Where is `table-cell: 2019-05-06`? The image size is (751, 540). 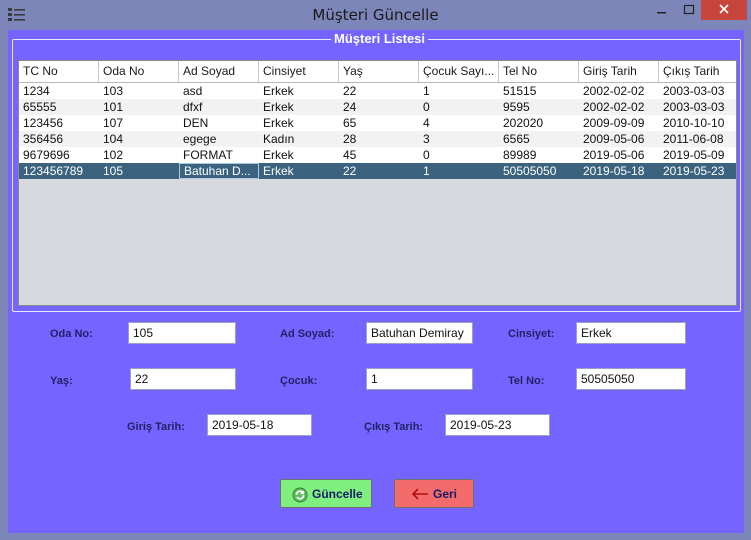 table-cell: 2019-05-06 is located at coordinates (614, 155).